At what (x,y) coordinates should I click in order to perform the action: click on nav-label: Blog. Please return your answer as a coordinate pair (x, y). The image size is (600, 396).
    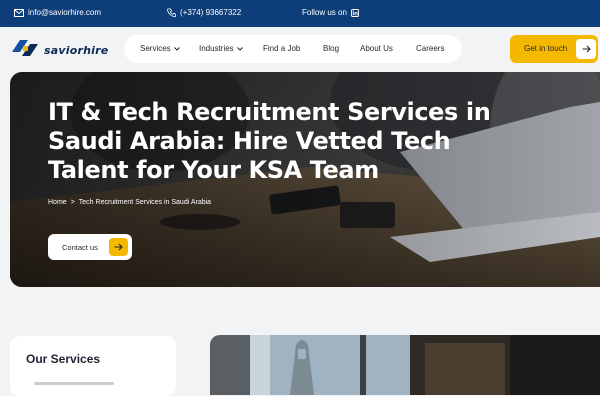
    Looking at the image, I should click on (331, 48).